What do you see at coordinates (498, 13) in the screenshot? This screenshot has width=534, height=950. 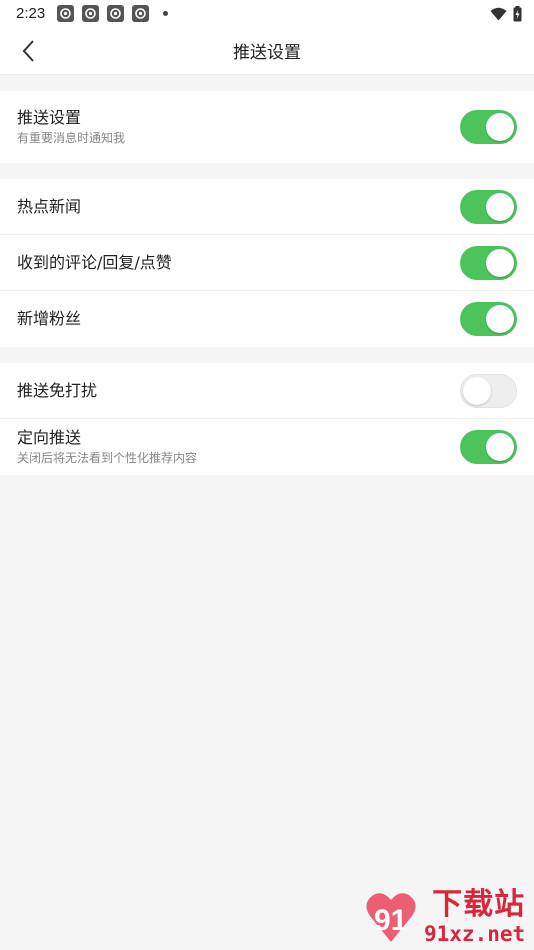 I see `wifi-icon` at bounding box center [498, 13].